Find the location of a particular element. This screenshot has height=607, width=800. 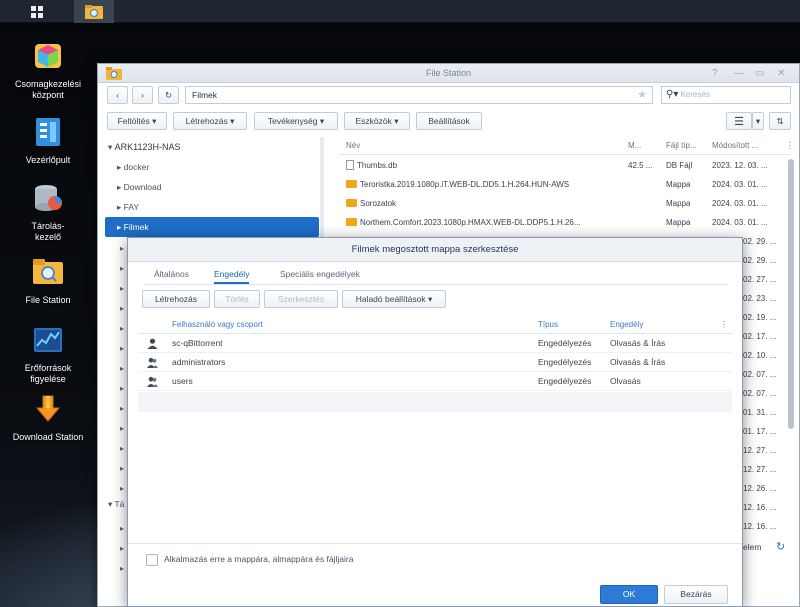

upload-button: Feltöltés ▾ is located at coordinates (137, 121).